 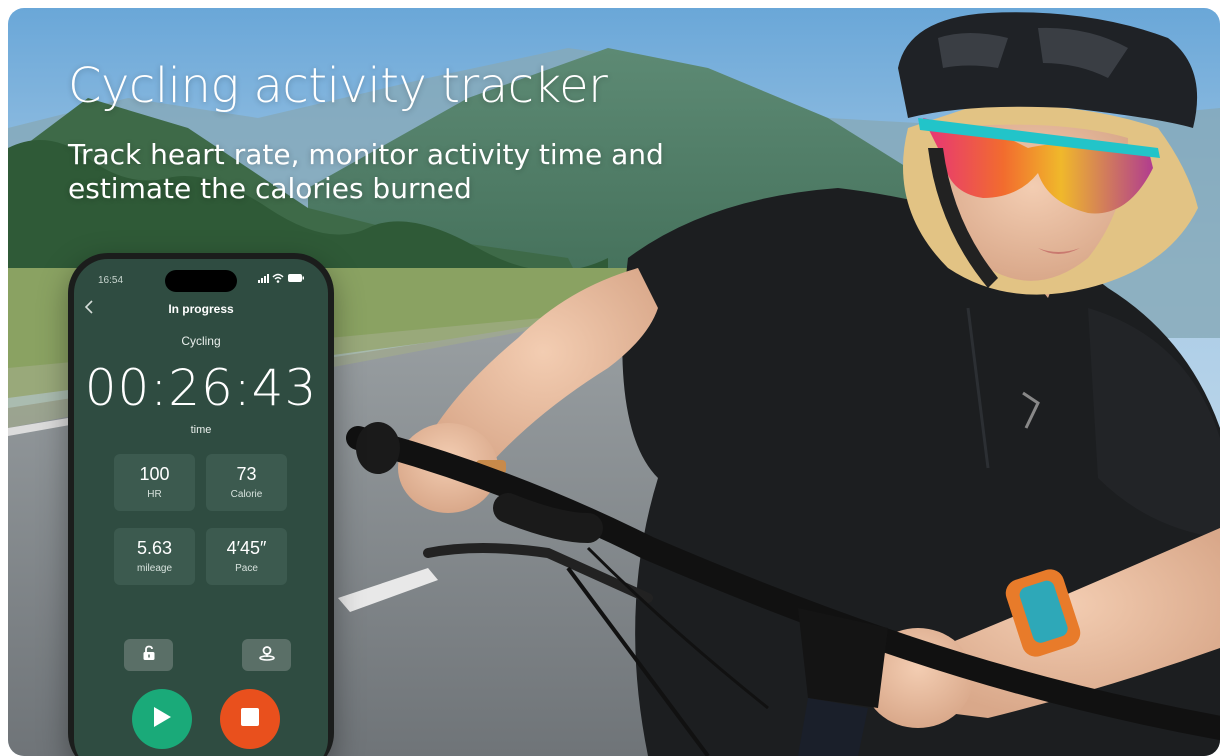 I want to click on hero-title: Cycling activity tracker, so click(x=338, y=86).